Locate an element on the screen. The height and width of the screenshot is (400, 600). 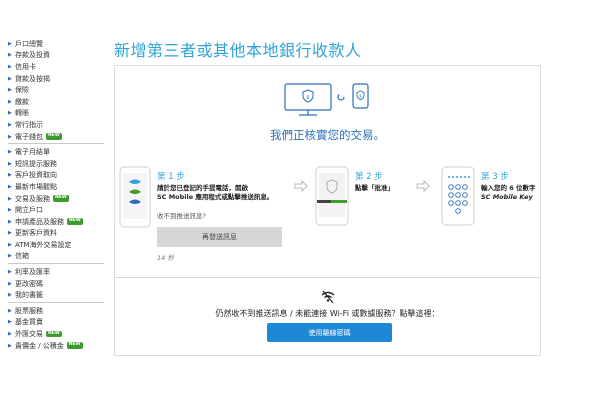
sidebar-item-label: 我的書籤 is located at coordinates (29, 295).